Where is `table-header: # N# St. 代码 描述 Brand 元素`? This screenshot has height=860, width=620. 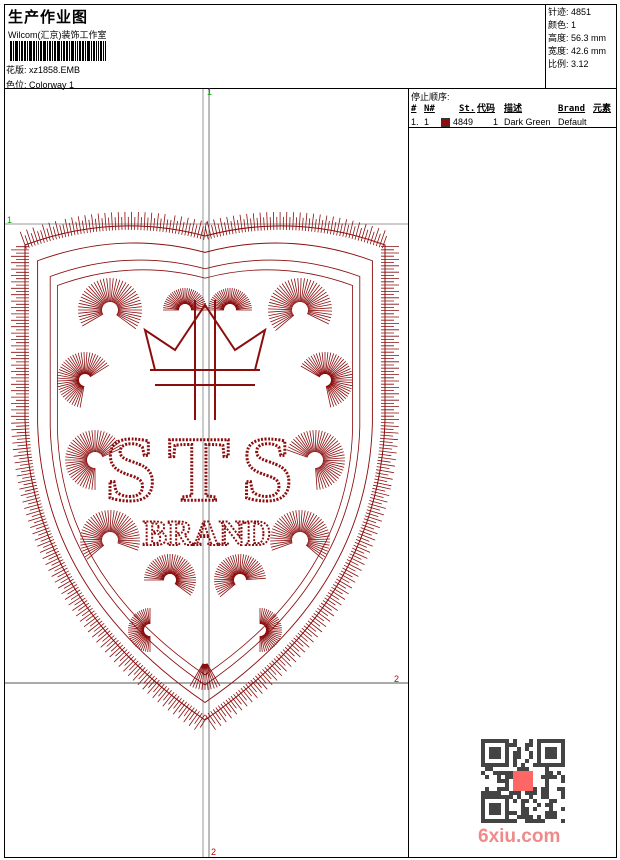
table-header: # N# St. 代码 描述 Brand 元素 is located at coordinates (513, 109).